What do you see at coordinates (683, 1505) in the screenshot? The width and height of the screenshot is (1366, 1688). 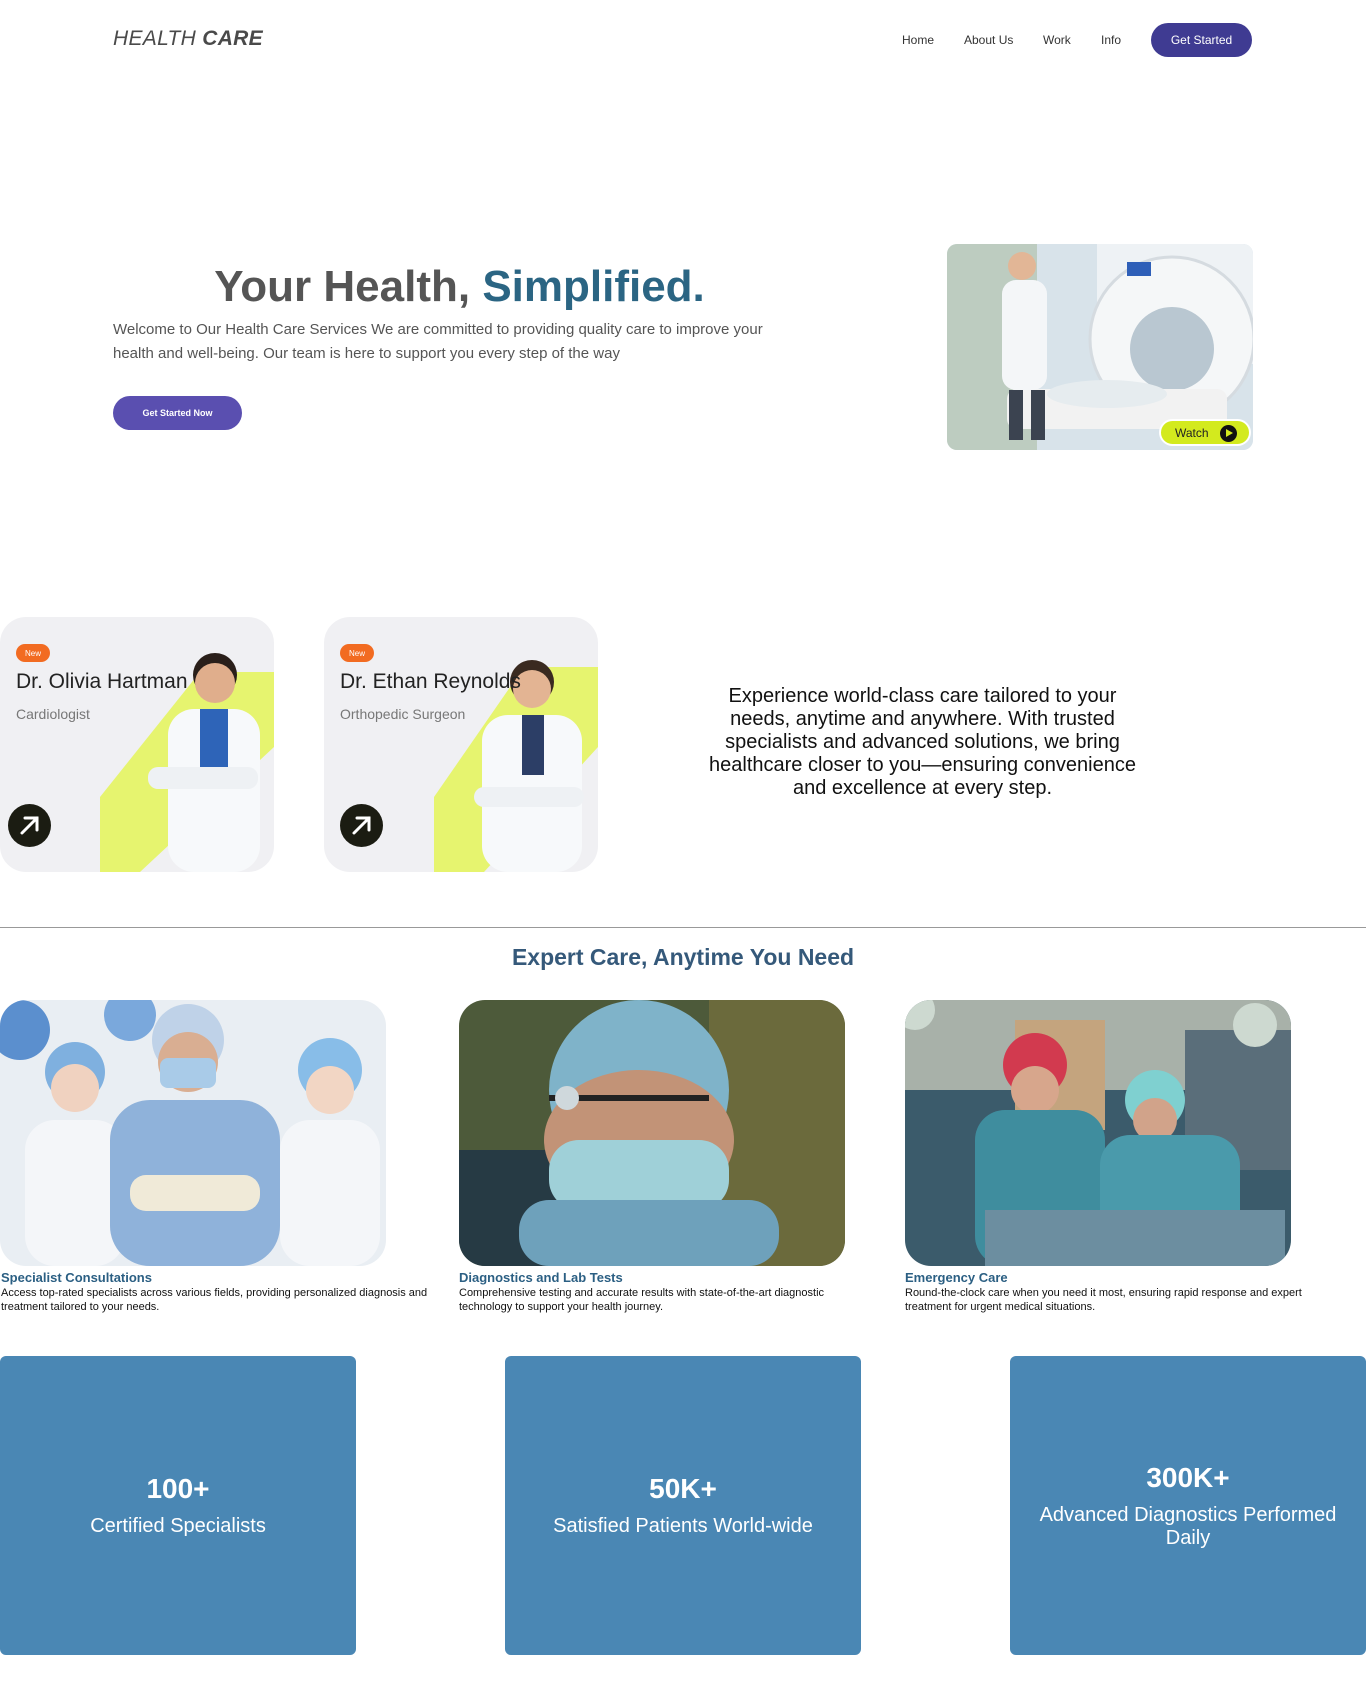 I see `stat-card-patients: 50K+ Satisfied Patients World-wide` at bounding box center [683, 1505].